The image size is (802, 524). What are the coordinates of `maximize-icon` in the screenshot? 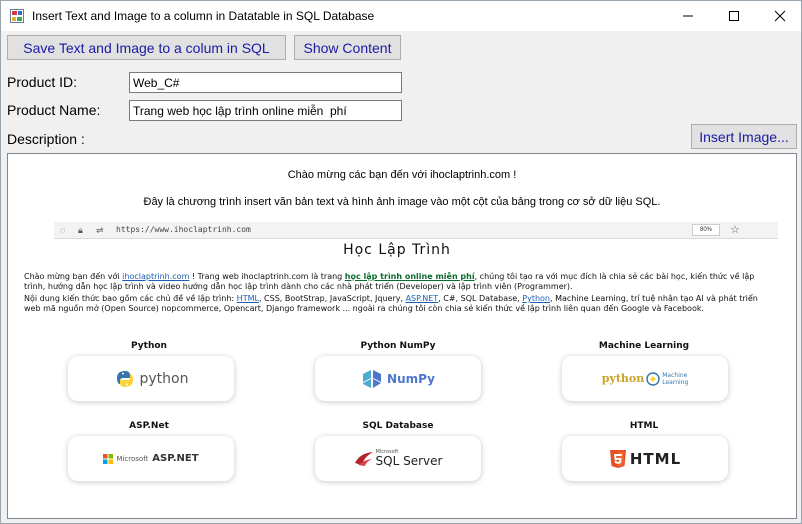 It's located at (734, 16).